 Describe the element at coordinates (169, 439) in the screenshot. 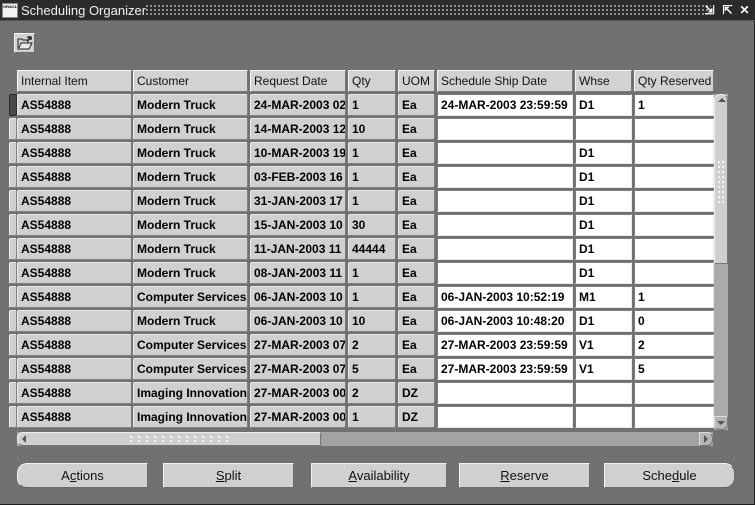

I see `horizontal-scroll-thumb` at that location.